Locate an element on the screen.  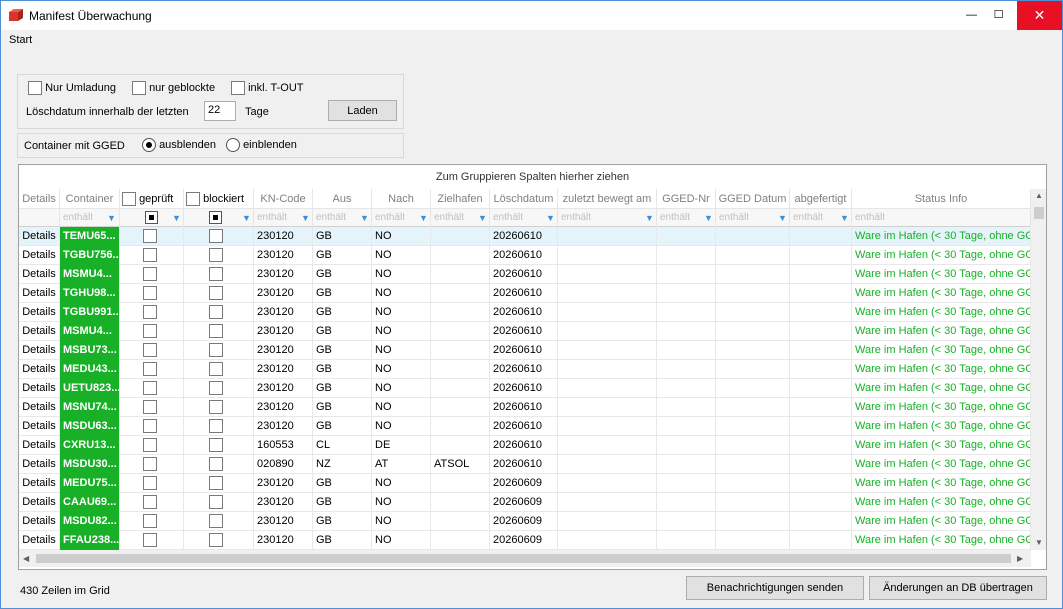
filter-loeschdatum: enthält ▼ is located at coordinates (524, 218).